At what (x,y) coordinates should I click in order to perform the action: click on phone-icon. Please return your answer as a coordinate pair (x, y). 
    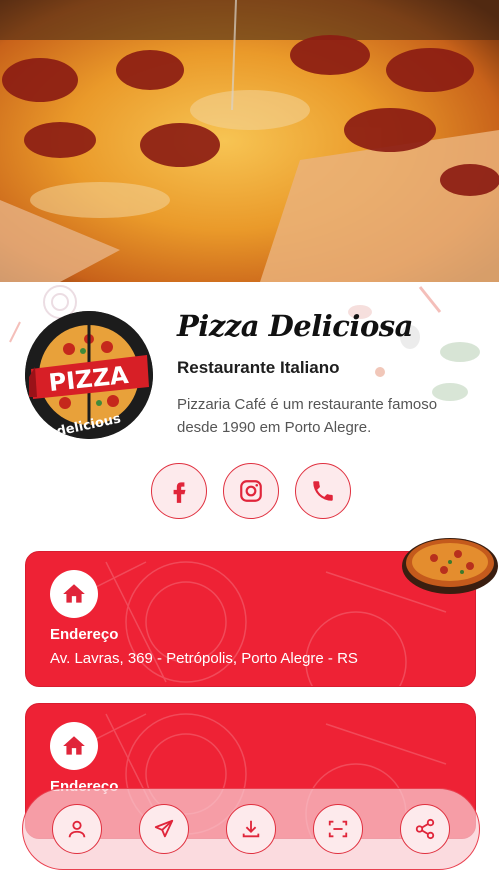
    Looking at the image, I should click on (323, 491).